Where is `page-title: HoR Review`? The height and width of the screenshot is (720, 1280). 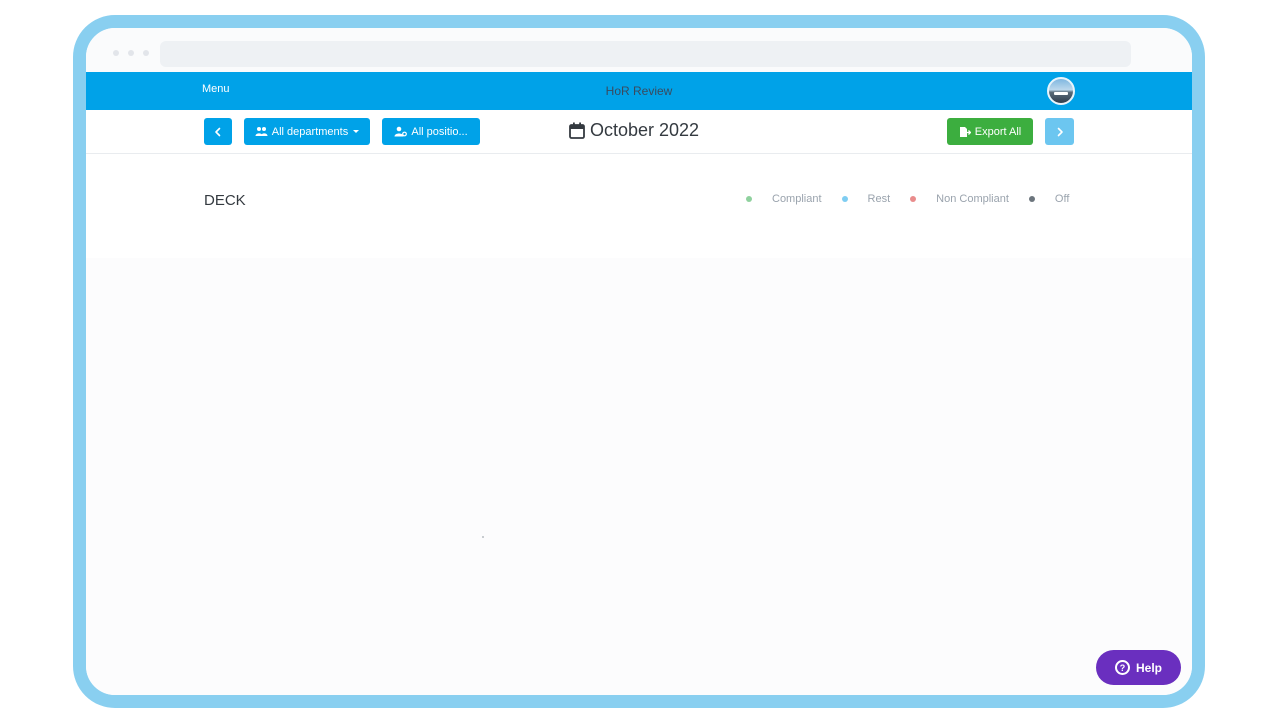
page-title: HoR Review is located at coordinates (639, 91).